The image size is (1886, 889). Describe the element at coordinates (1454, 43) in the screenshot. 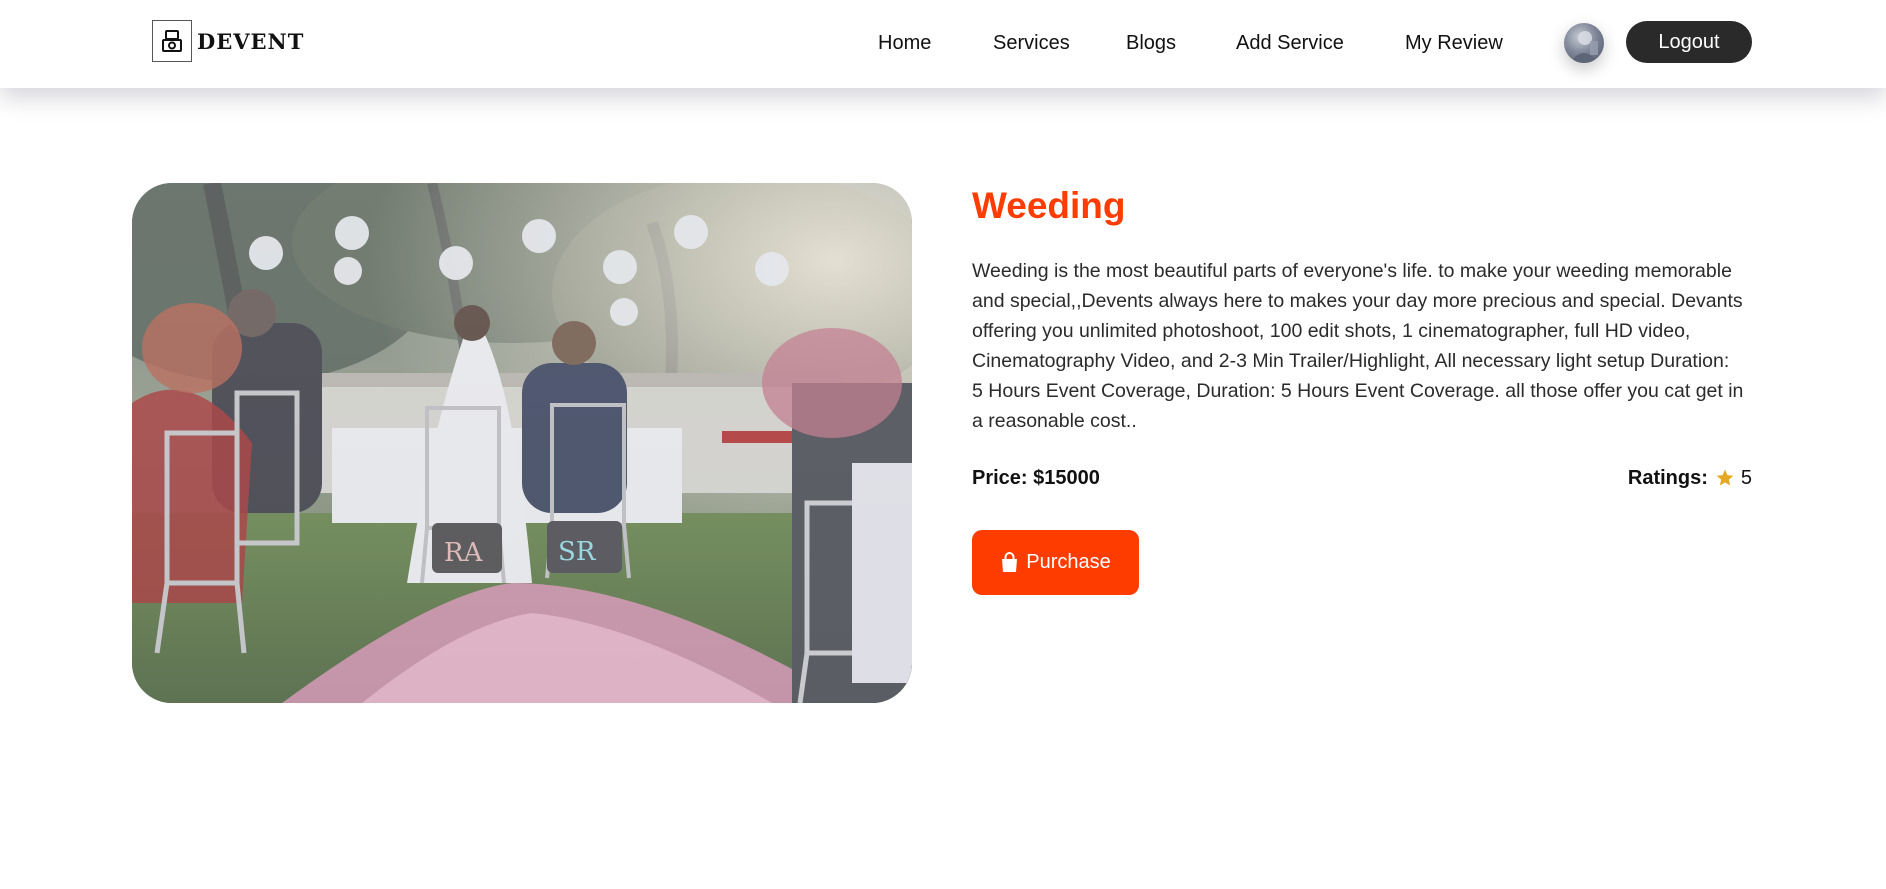

I see `nav-my-review: My Review` at that location.